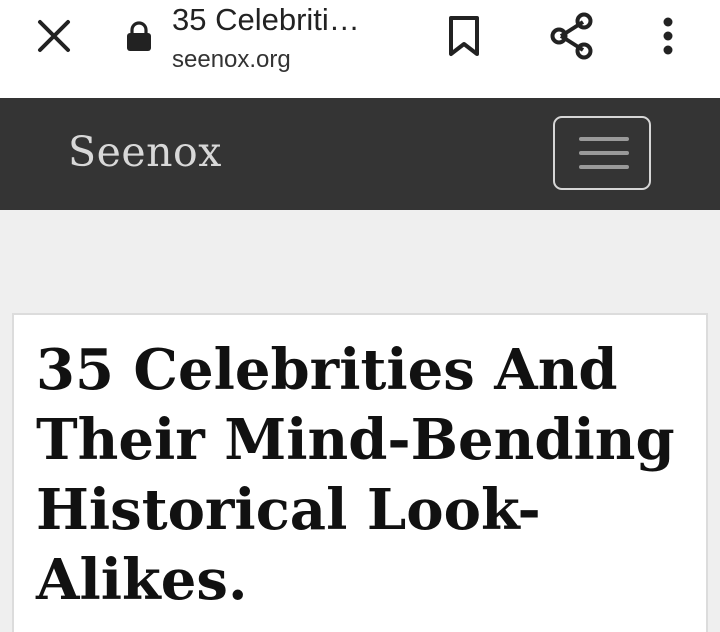 This screenshot has height=632, width=720. What do you see at coordinates (231, 59) in the screenshot?
I see `page-domain: seenox.org` at bounding box center [231, 59].